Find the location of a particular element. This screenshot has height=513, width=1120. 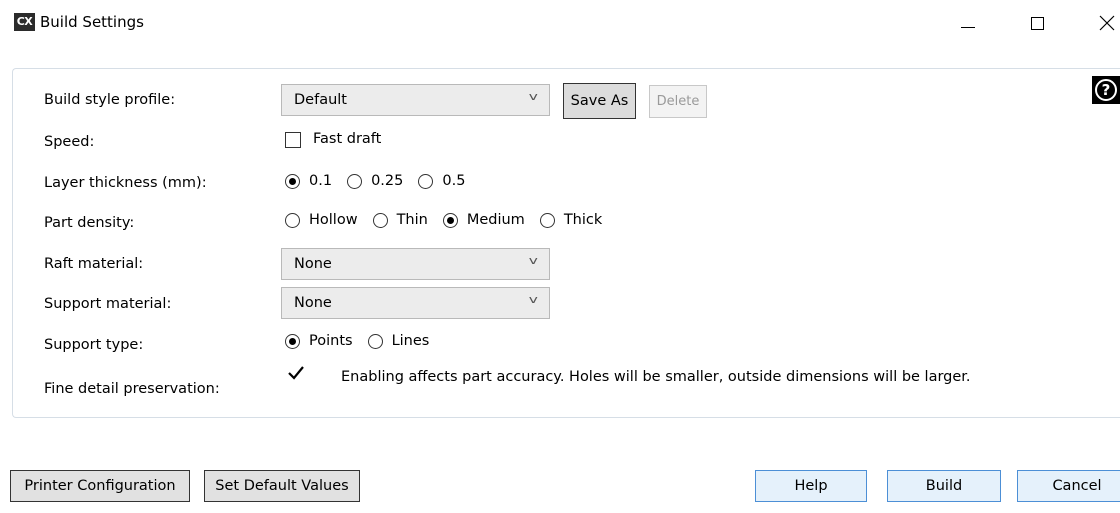

support-type-group: Points Lines is located at coordinates (364, 341).